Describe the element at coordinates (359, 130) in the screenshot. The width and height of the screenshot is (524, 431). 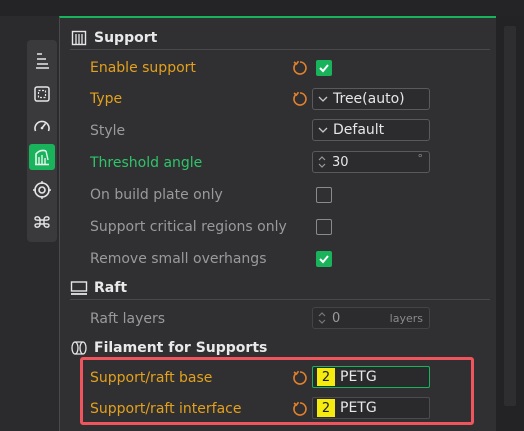
I see `style-value: Default` at that location.